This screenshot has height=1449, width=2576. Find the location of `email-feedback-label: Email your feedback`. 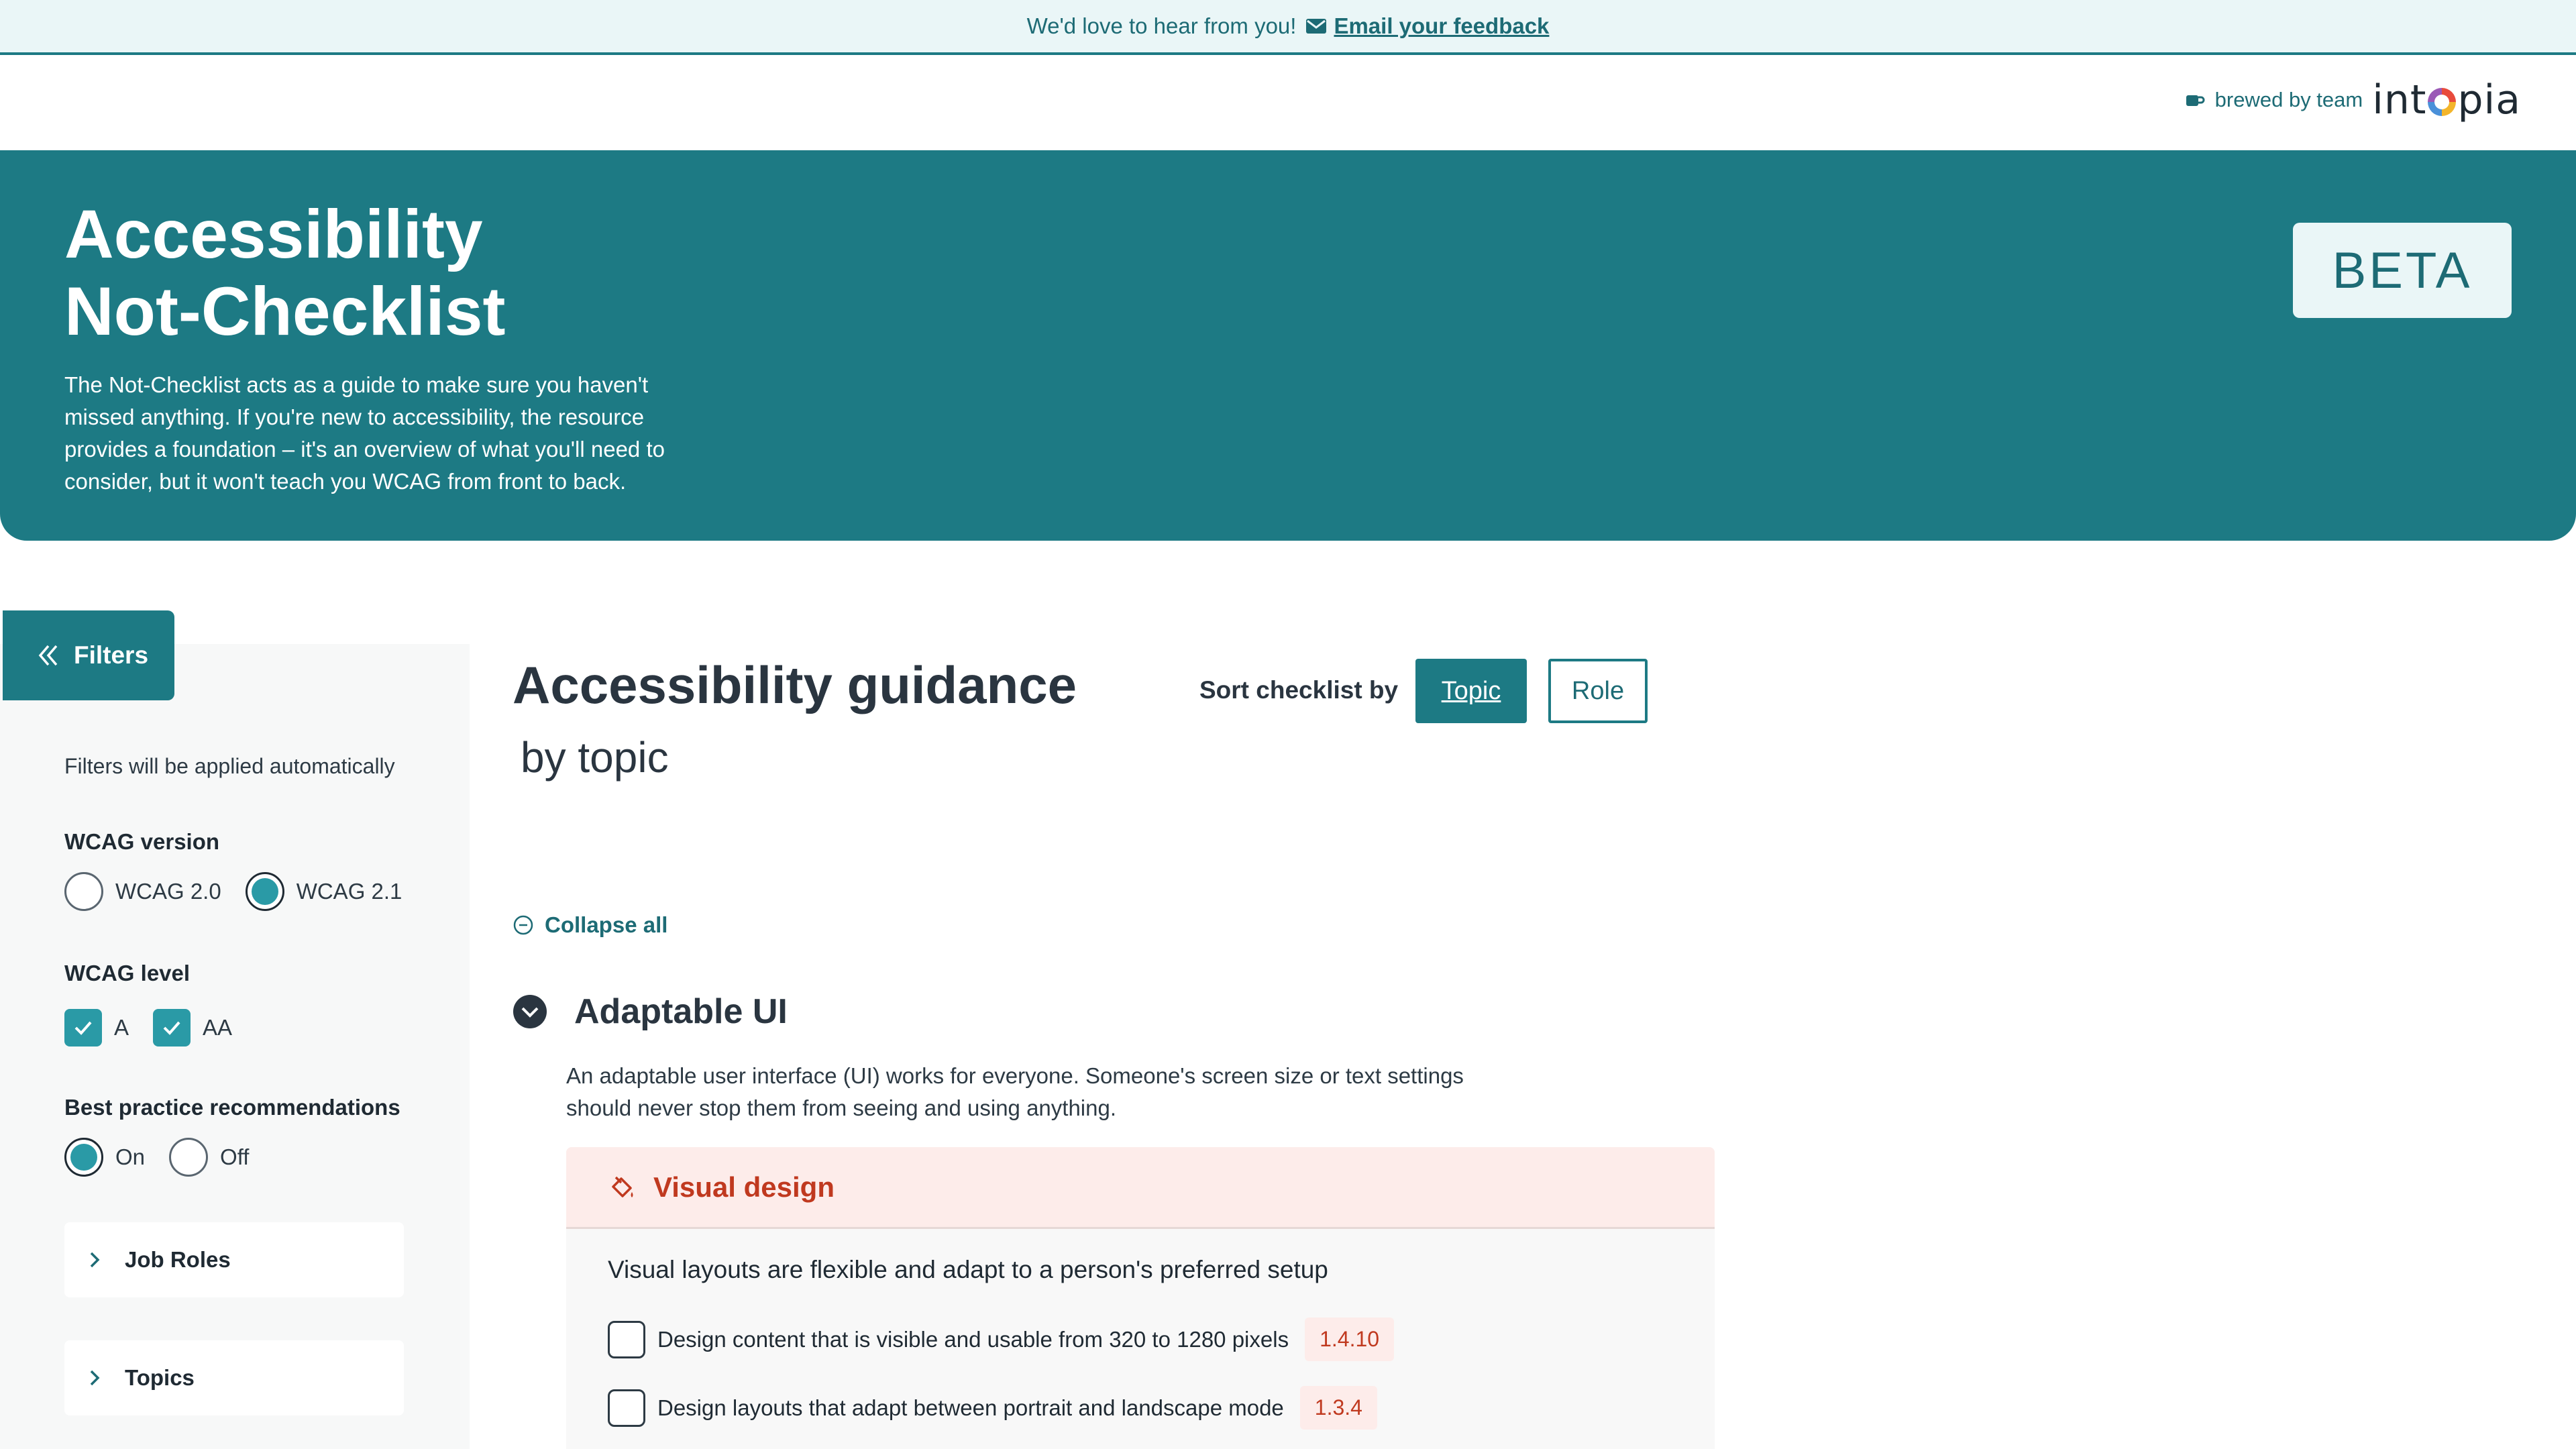

email-feedback-label: Email your feedback is located at coordinates (1442, 25).